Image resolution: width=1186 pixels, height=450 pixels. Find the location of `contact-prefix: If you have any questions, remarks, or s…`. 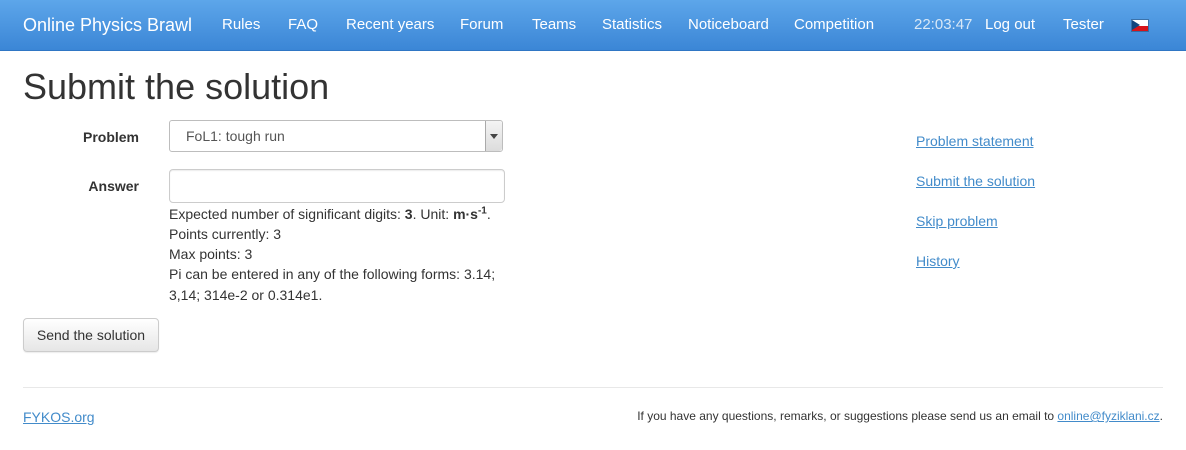

contact-prefix: If you have any questions, remarks, or s… is located at coordinates (847, 416).